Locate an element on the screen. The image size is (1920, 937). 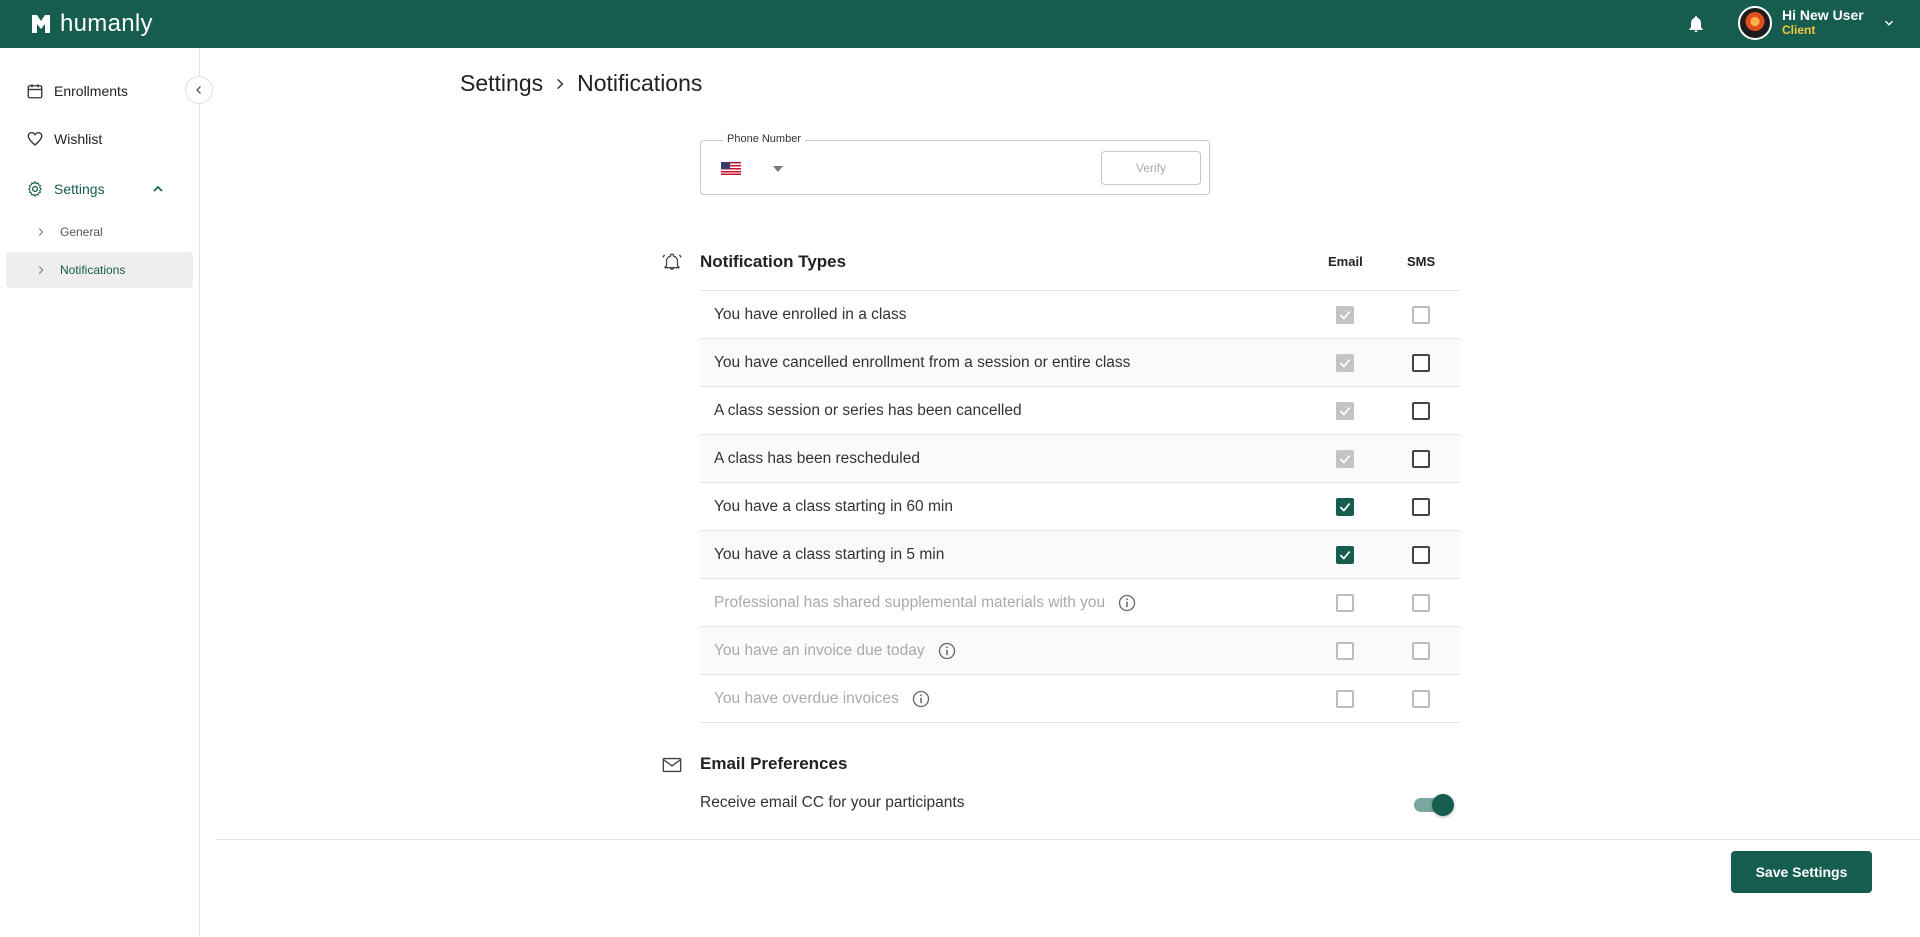
save-settings-button: Save Settings is located at coordinates (1801, 872).